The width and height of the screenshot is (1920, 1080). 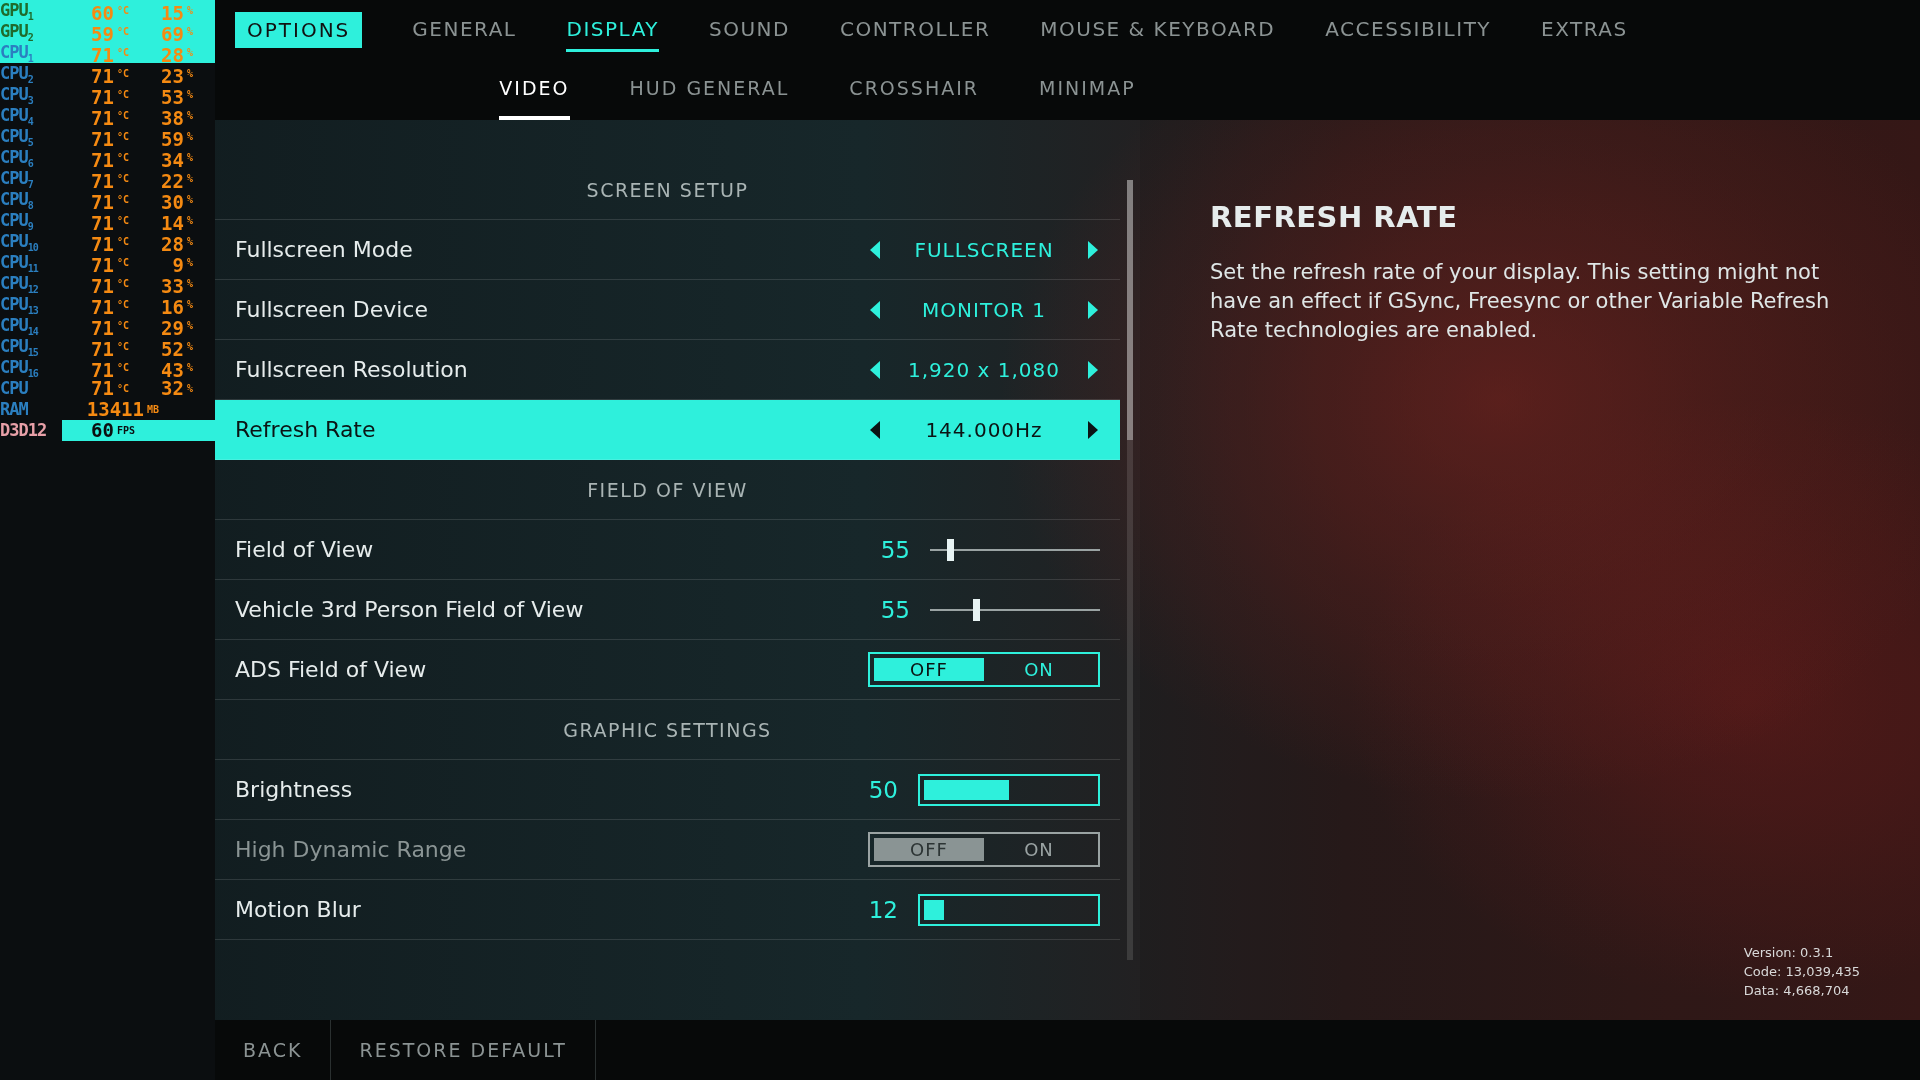 What do you see at coordinates (1039, 669) in the screenshot?
I see `toggle-option: ON` at bounding box center [1039, 669].